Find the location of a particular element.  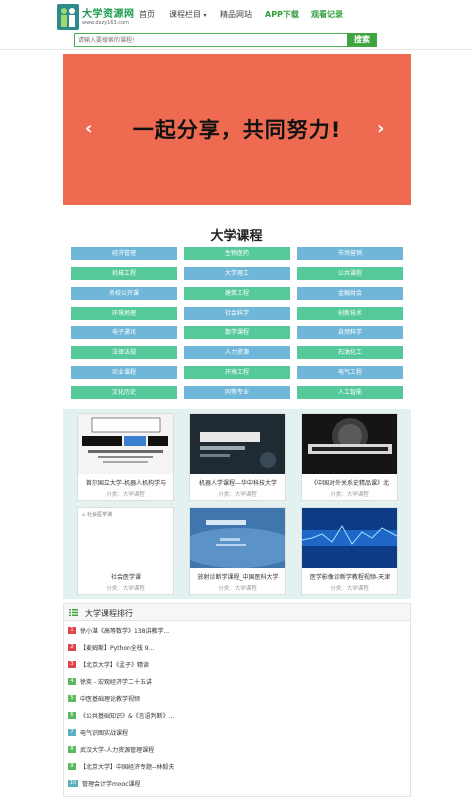

category-button: 经济管理 is located at coordinates (124, 253).